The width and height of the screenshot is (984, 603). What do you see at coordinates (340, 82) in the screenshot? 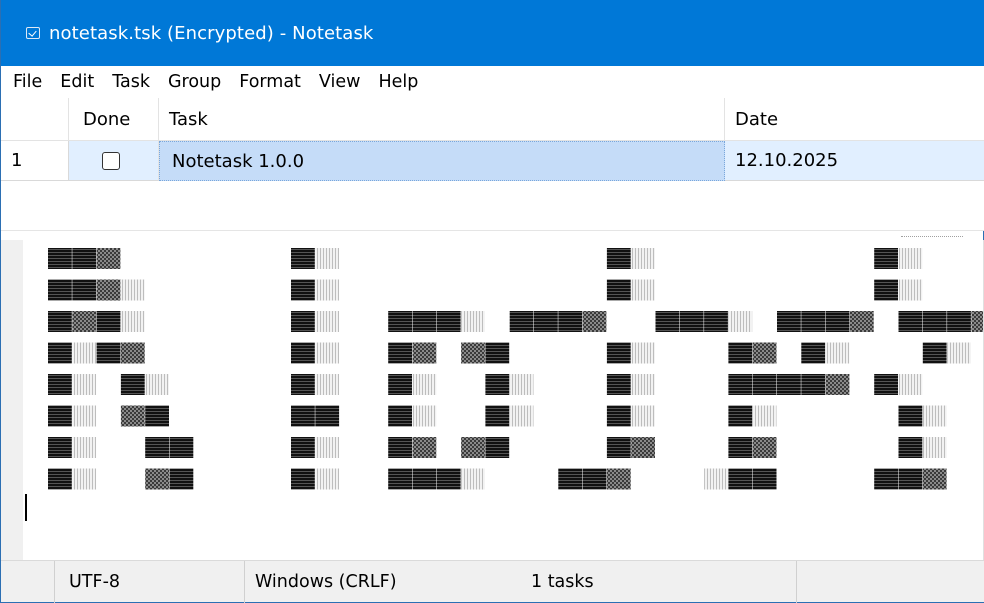
I see `menu-view: View` at bounding box center [340, 82].